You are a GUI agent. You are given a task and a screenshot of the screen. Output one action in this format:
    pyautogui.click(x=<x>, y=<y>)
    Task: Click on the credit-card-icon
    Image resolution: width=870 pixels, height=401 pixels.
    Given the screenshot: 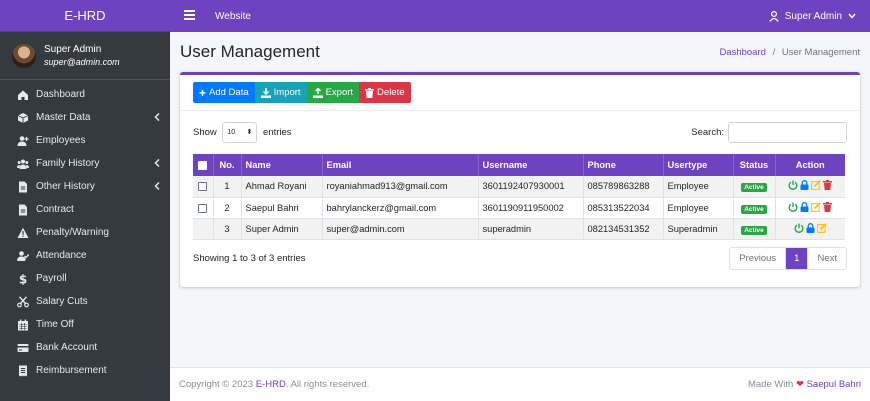 What is the action you would take?
    pyautogui.click(x=23, y=348)
    